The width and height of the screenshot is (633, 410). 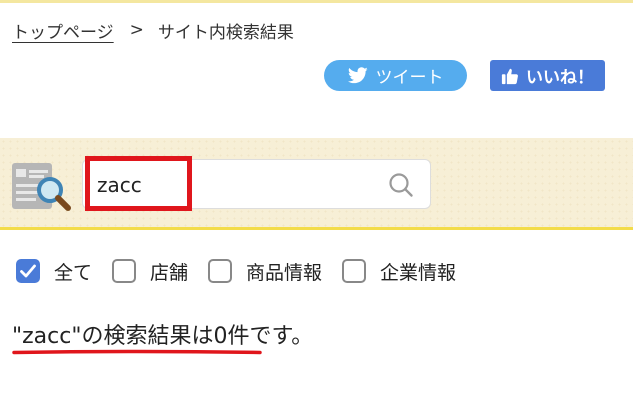 I want to click on filter-label-store: 店舗, so click(x=169, y=272).